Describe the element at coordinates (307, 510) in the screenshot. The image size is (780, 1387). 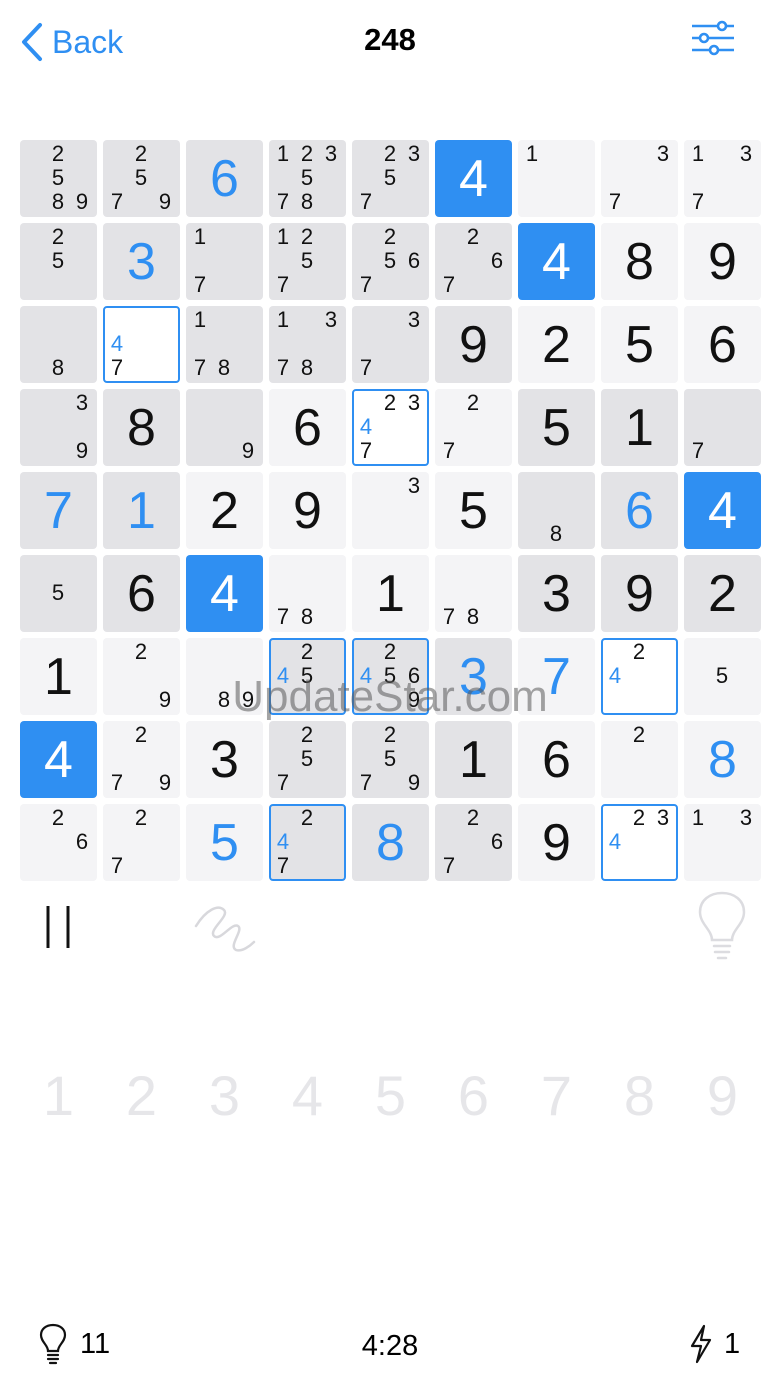
I see `cell-r5c4: 9` at that location.